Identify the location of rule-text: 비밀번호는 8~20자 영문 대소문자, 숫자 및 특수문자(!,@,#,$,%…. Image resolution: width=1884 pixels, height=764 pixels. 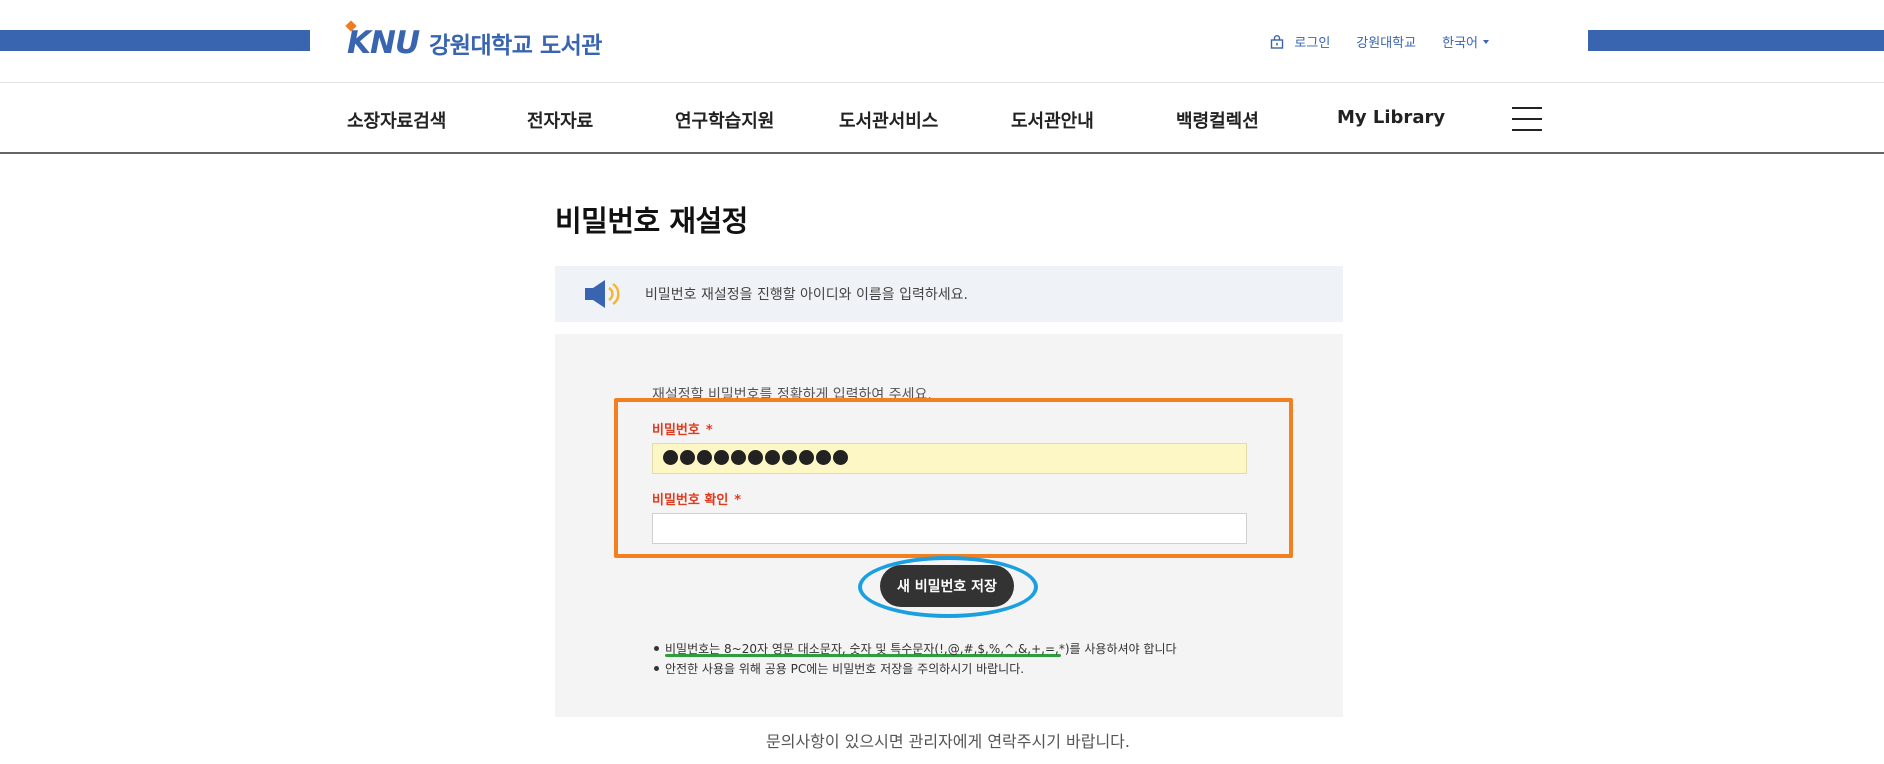
(921, 648).